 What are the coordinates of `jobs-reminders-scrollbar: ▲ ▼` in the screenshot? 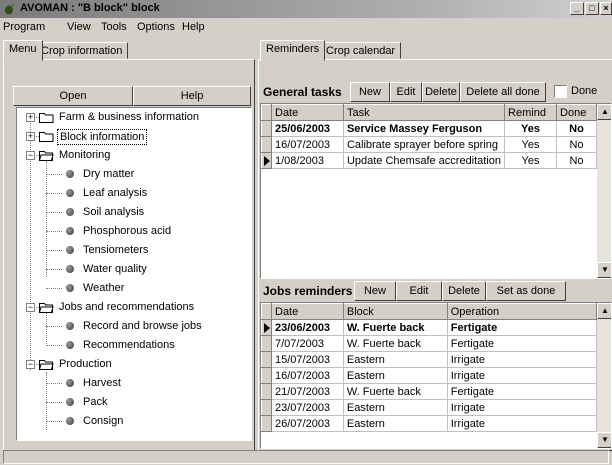 It's located at (604, 375).